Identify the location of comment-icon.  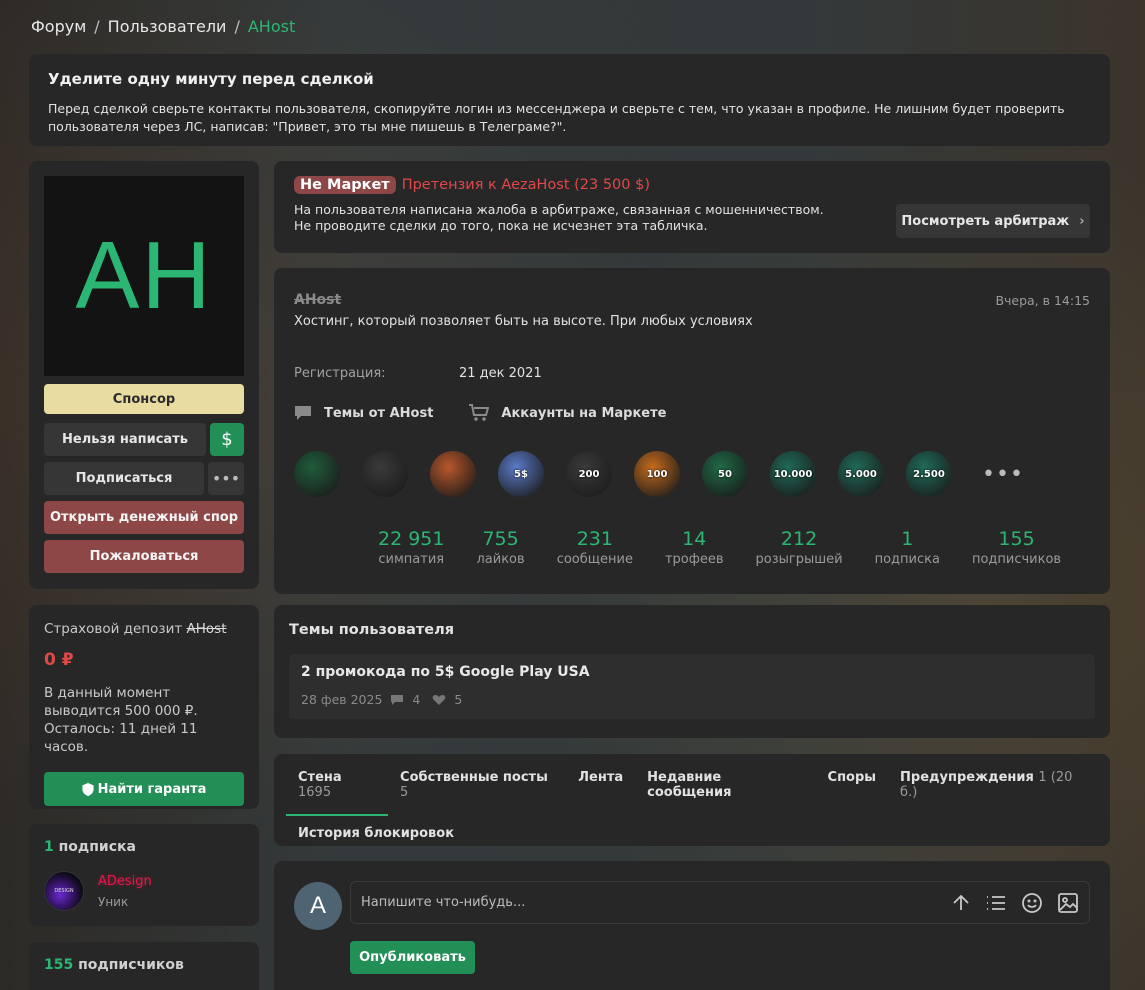
(303, 413).